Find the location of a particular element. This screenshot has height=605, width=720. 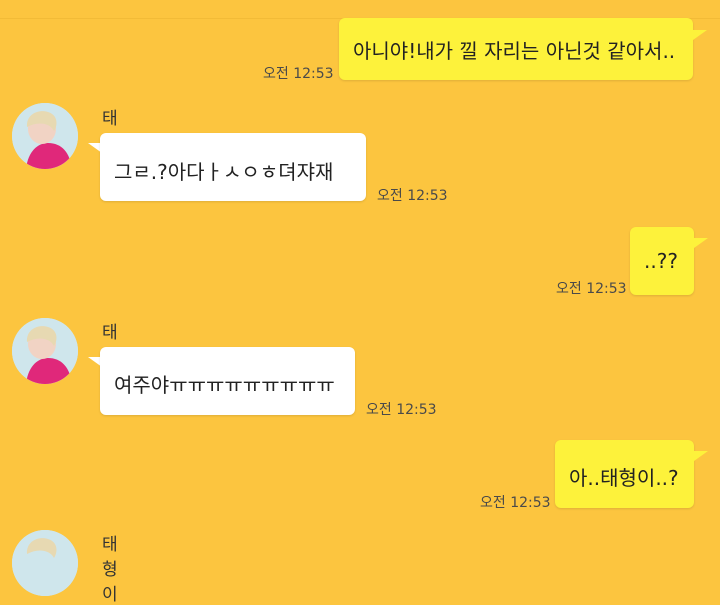

message-text: 그ㄹ.?아다ㅏㅅㅇㅎ뎌쟈재 is located at coordinates (224, 172).